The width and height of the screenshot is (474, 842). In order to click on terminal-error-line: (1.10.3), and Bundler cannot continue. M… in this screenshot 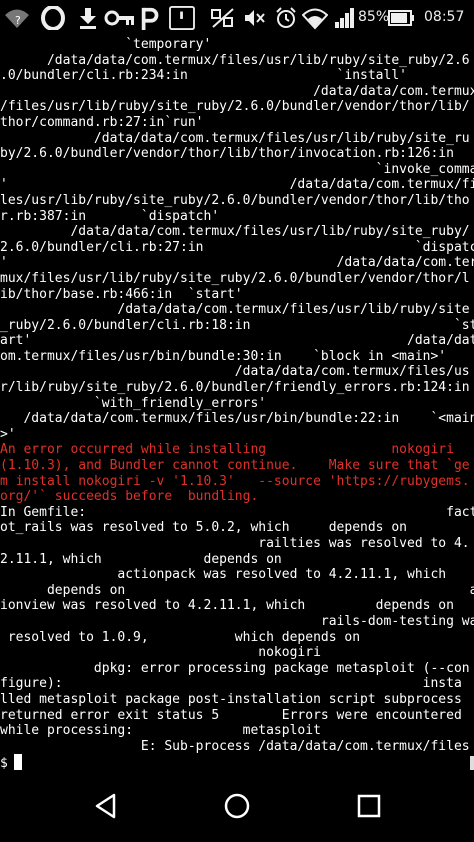, I will do `click(235, 466)`.